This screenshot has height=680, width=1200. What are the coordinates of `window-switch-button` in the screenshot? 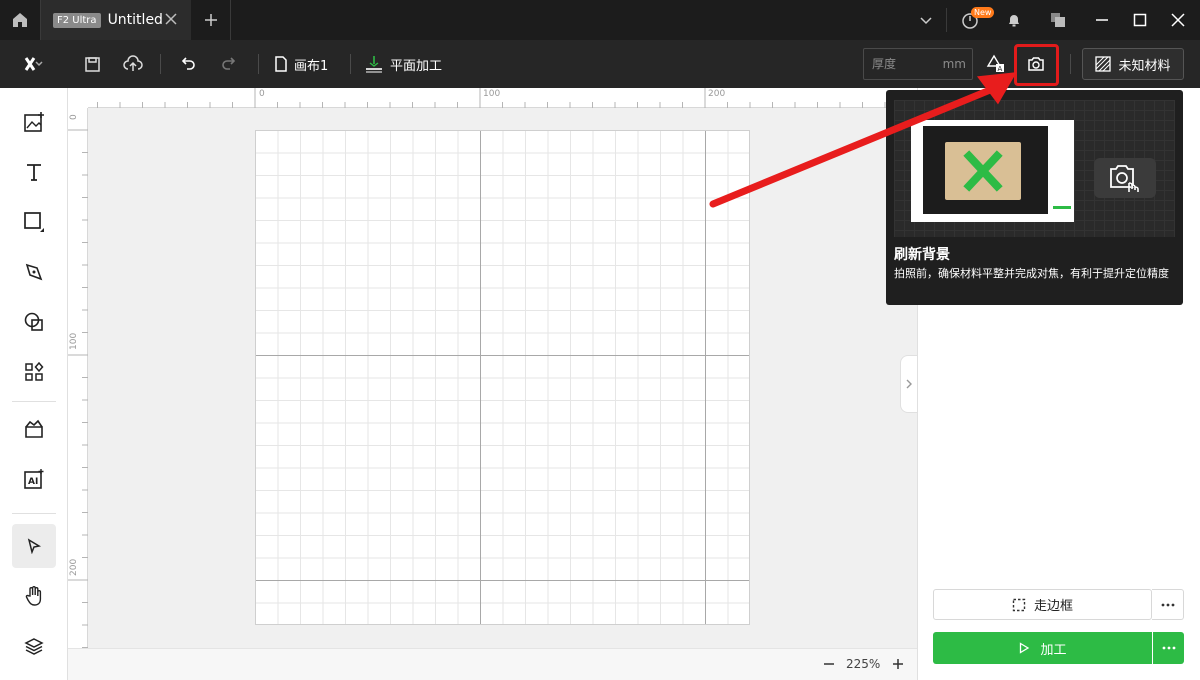 It's located at (1058, 20).